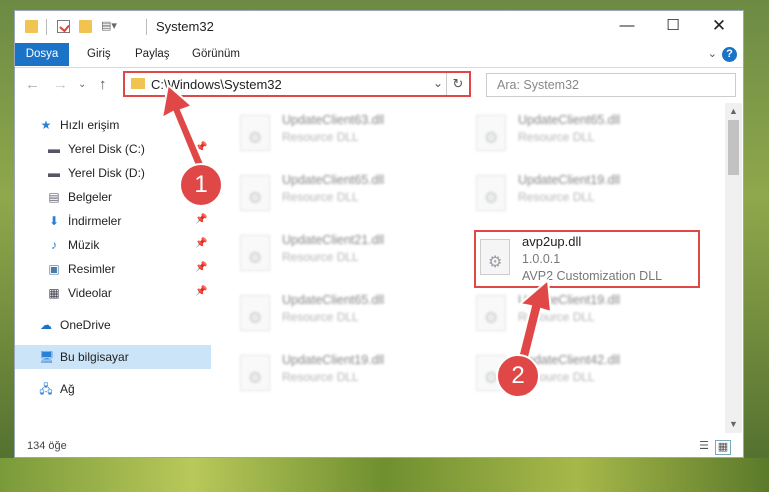  I want to click on arrow-1-icon, so click(183, 126).